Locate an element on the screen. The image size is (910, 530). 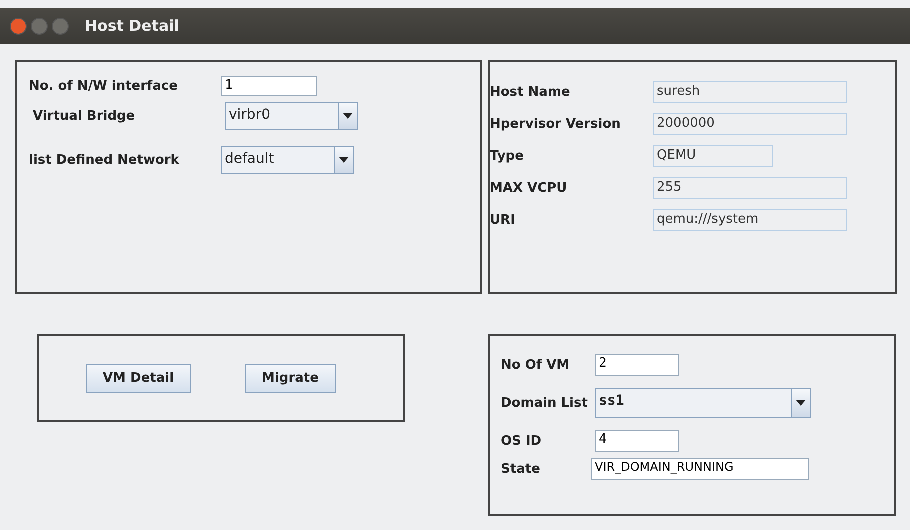
close-icon is located at coordinates (18, 26).